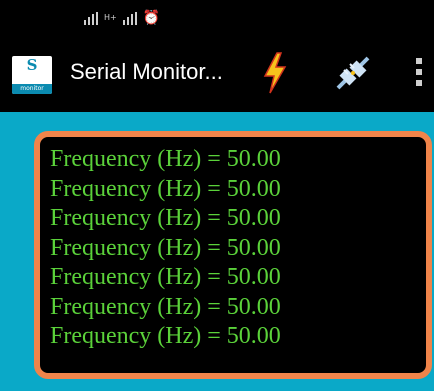 Image resolution: width=443 pixels, height=391 pixels. What do you see at coordinates (419, 74) in the screenshot?
I see `overflow-menu-icon` at bounding box center [419, 74].